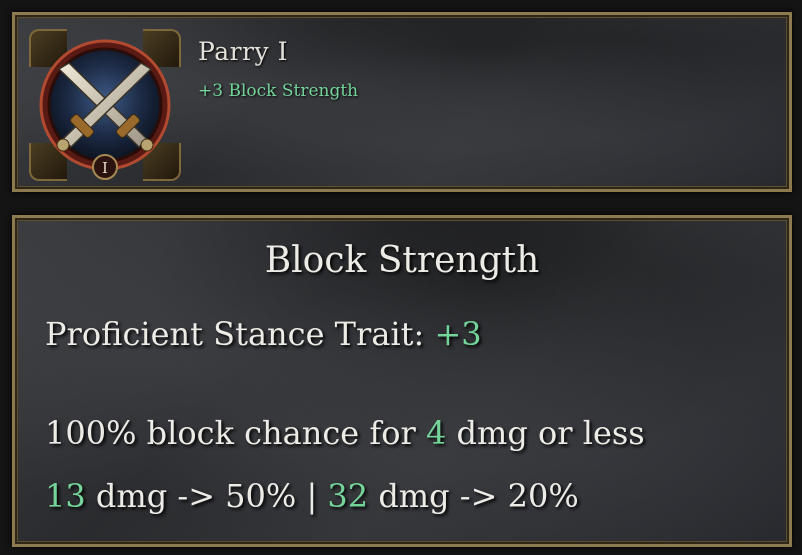 This screenshot has height=555, width=802. I want to click on skill-name: Parry I, so click(243, 51).